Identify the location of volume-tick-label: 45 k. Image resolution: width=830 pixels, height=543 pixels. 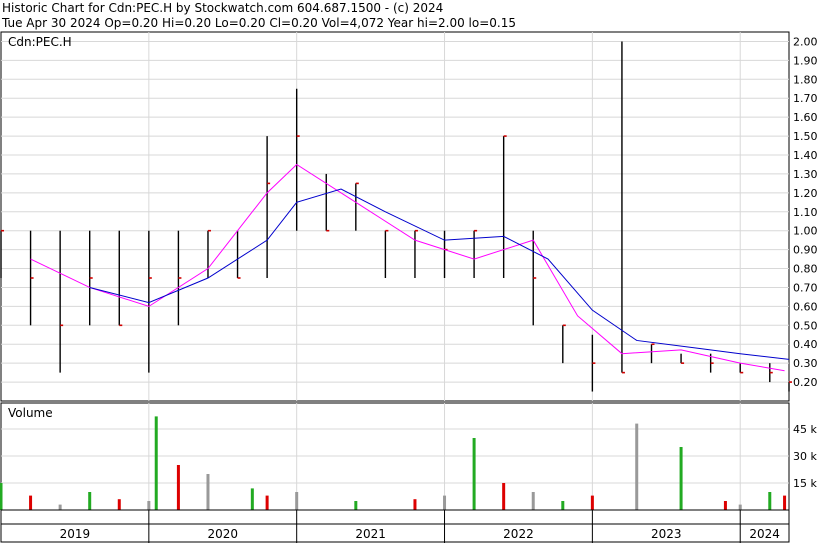
(805, 429).